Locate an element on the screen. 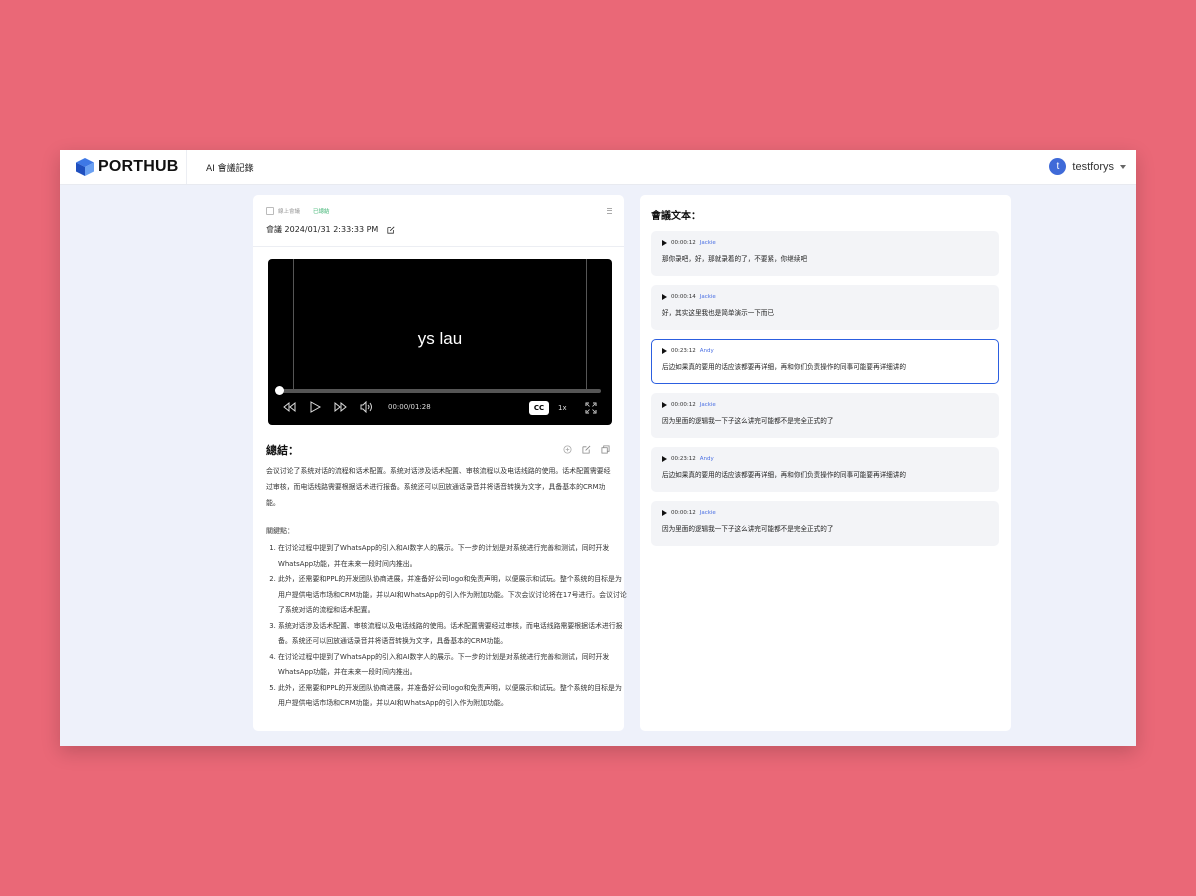  logo-text: PORTHUB is located at coordinates (138, 166).